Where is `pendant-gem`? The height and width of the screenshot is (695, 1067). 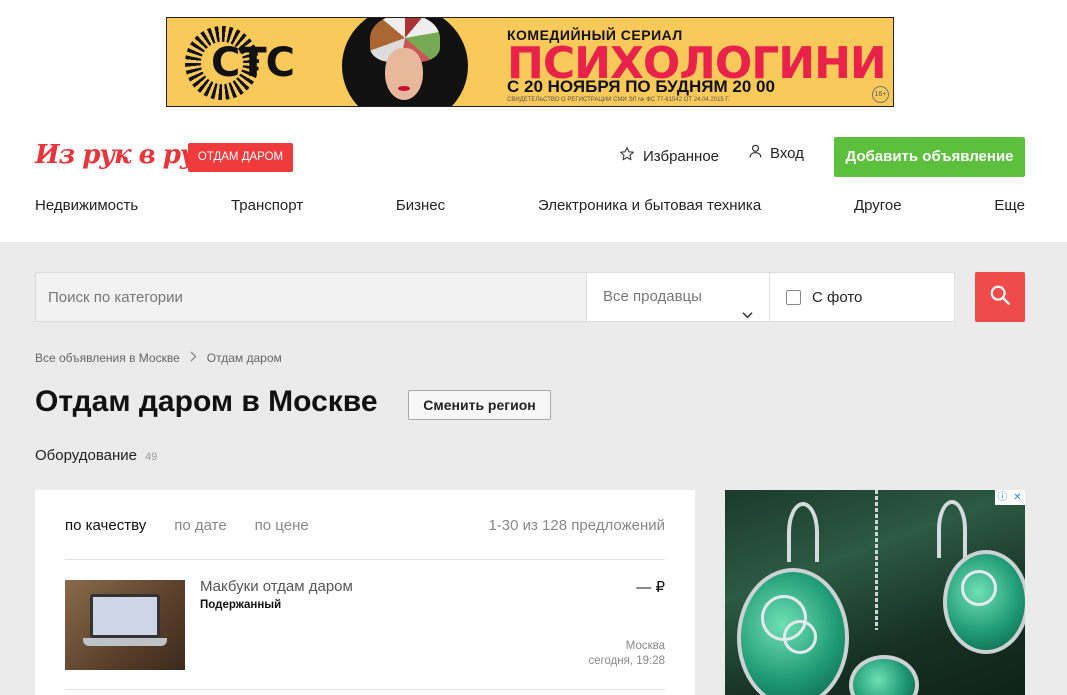 pendant-gem is located at coordinates (884, 675).